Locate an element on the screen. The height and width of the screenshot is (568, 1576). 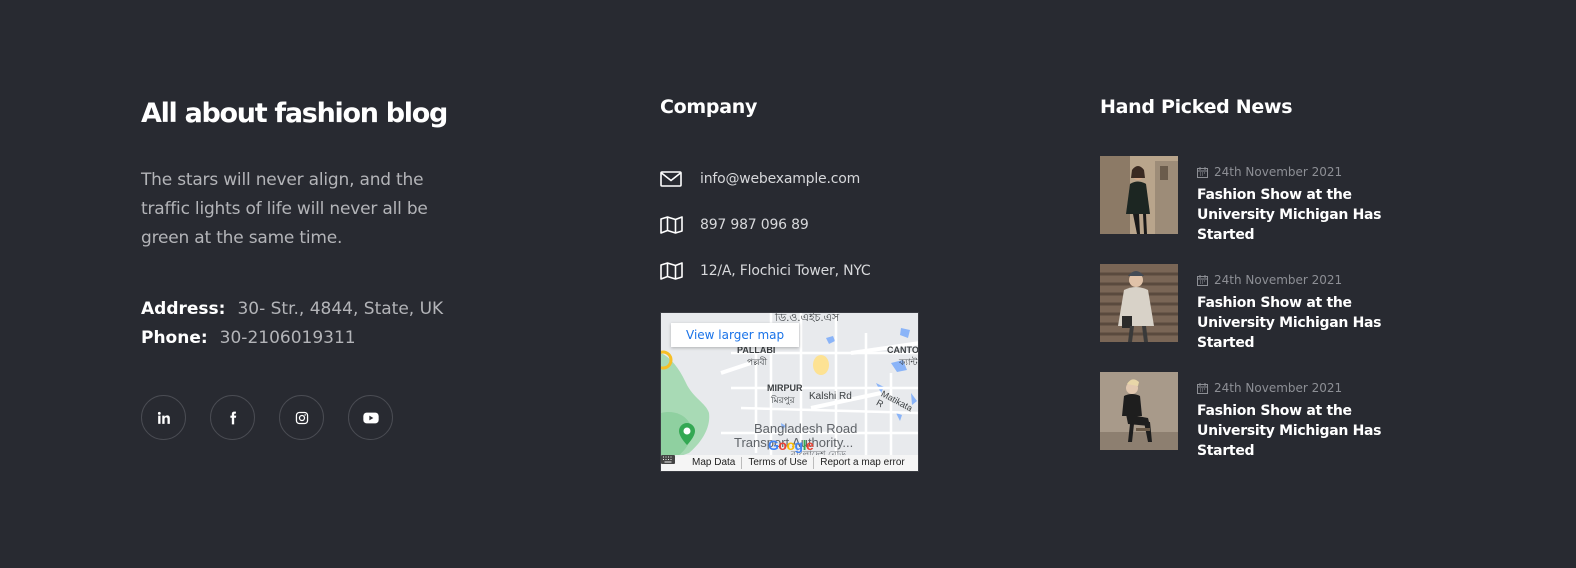
address-row: Address: 30- Str., 4844, State, UK is located at coordinates (306, 309).